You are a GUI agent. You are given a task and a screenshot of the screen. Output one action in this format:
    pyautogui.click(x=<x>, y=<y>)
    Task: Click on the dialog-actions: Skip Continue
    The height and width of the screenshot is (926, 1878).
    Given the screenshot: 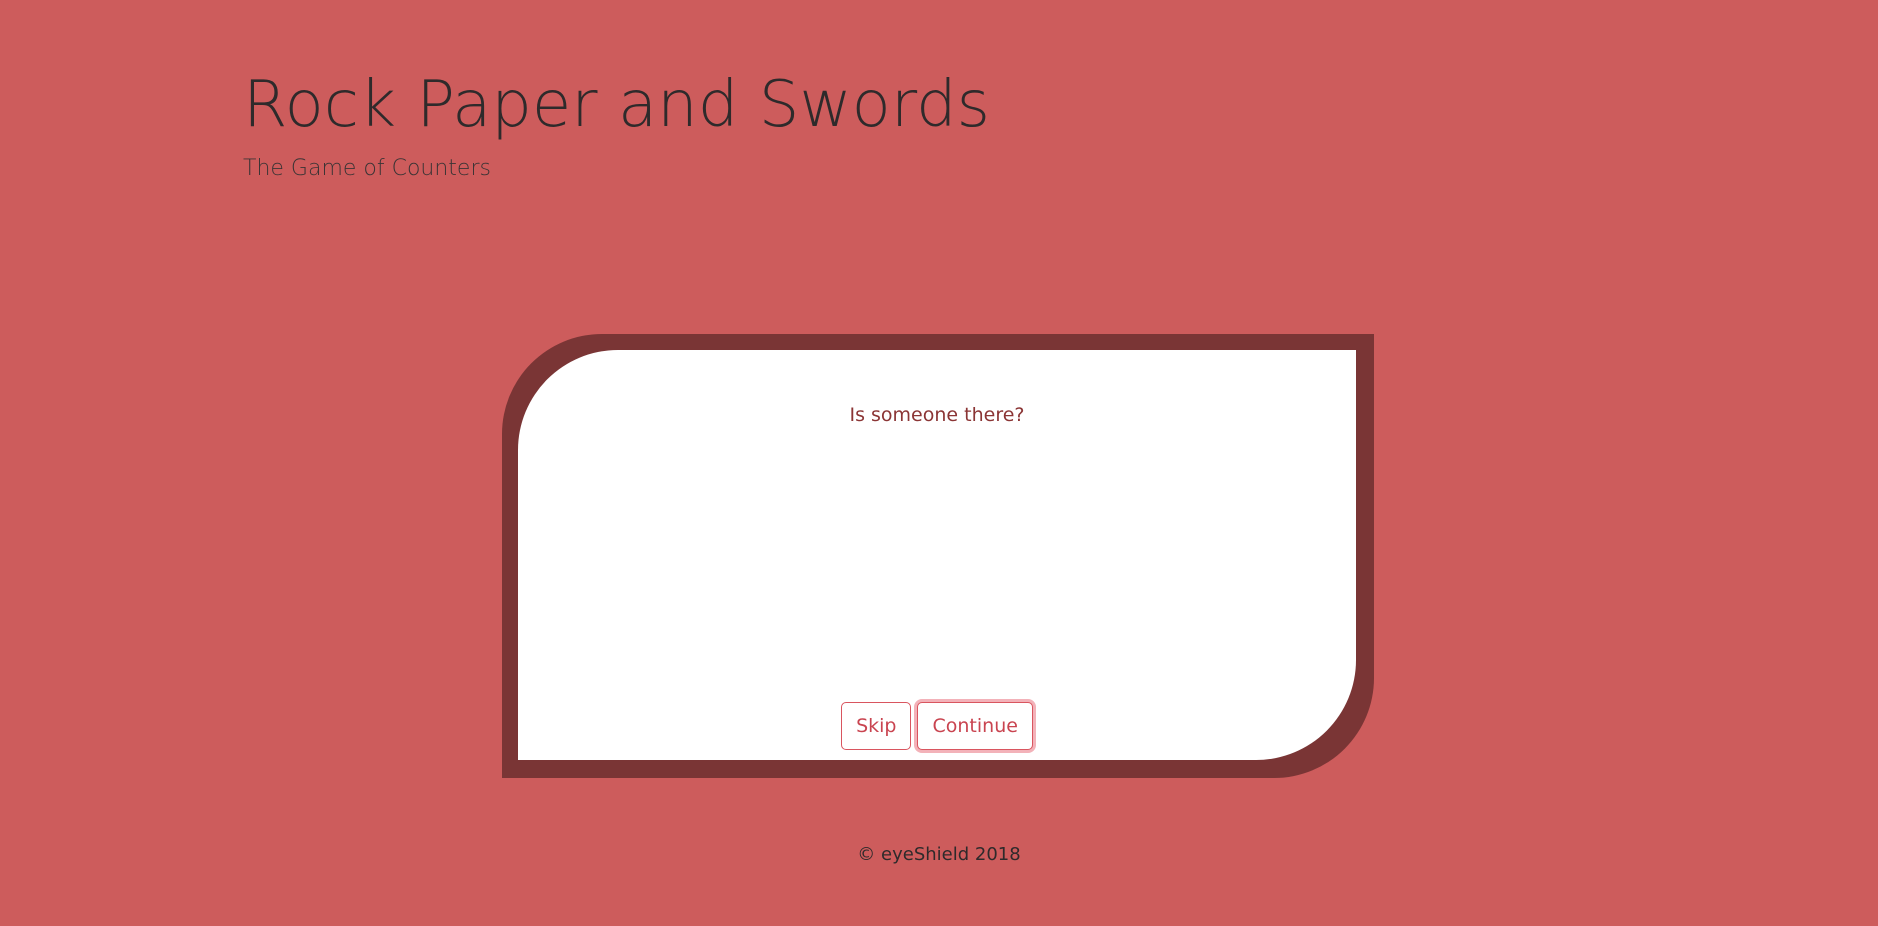 What is the action you would take?
    pyautogui.click(x=937, y=726)
    